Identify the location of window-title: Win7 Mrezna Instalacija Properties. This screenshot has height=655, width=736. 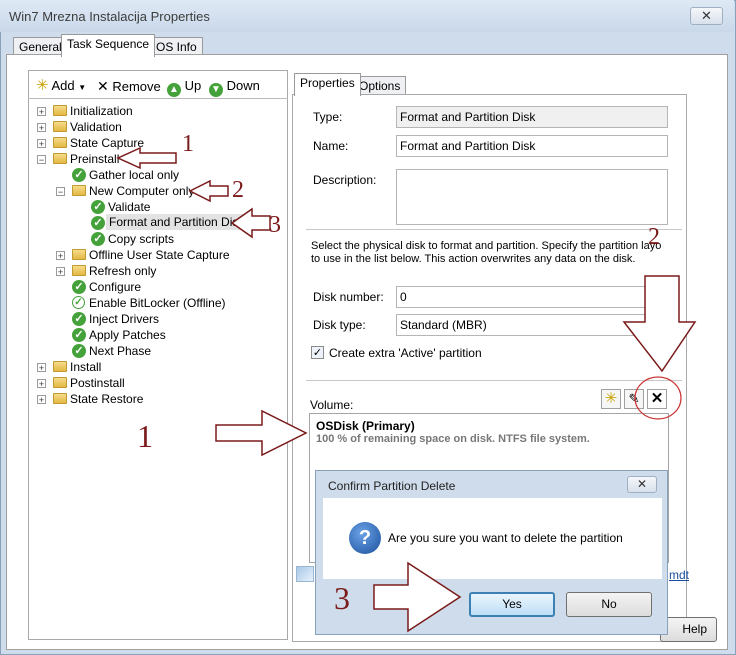
(109, 16).